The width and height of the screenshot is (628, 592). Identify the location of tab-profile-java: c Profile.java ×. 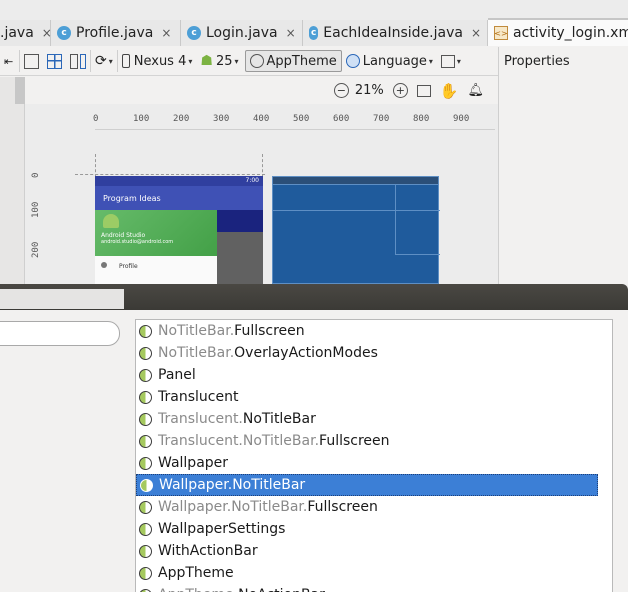
(116, 33).